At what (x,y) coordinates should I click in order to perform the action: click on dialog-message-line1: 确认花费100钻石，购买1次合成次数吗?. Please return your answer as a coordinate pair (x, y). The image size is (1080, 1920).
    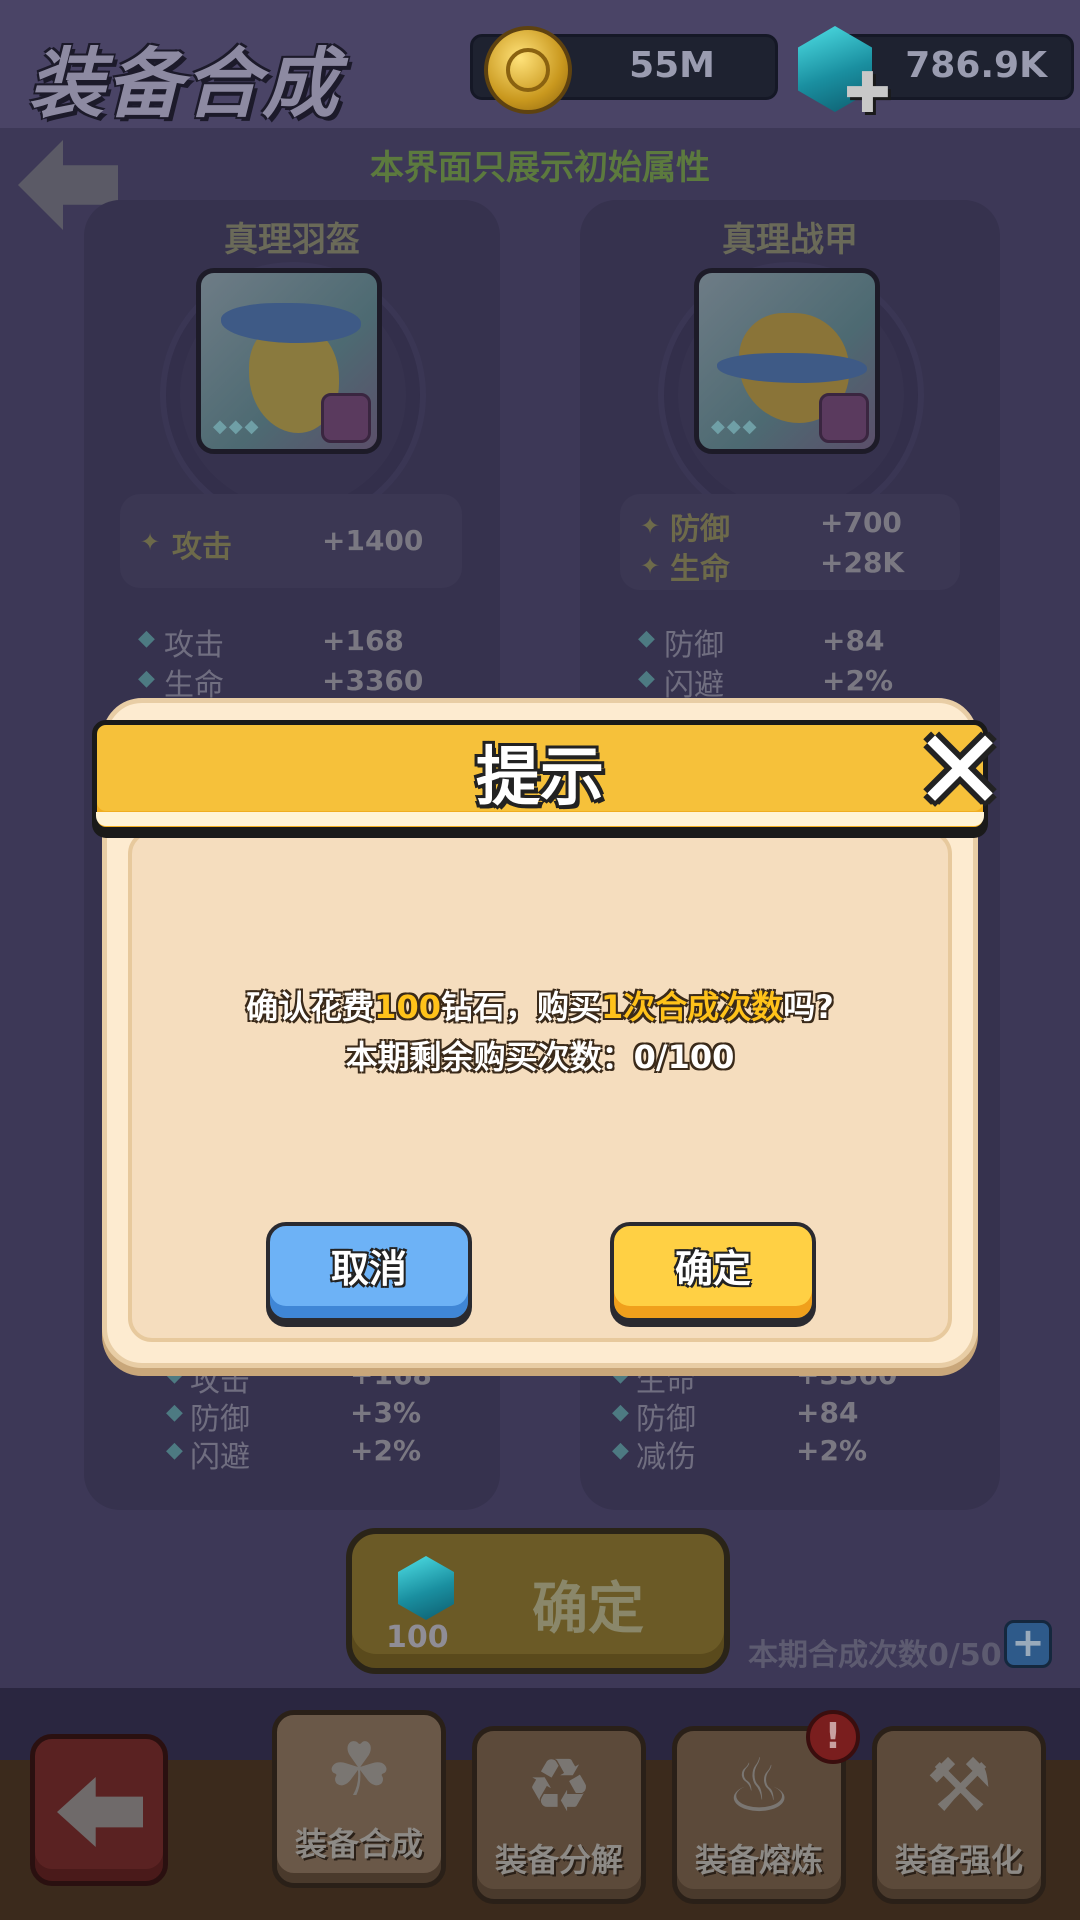
    Looking at the image, I should click on (540, 1005).